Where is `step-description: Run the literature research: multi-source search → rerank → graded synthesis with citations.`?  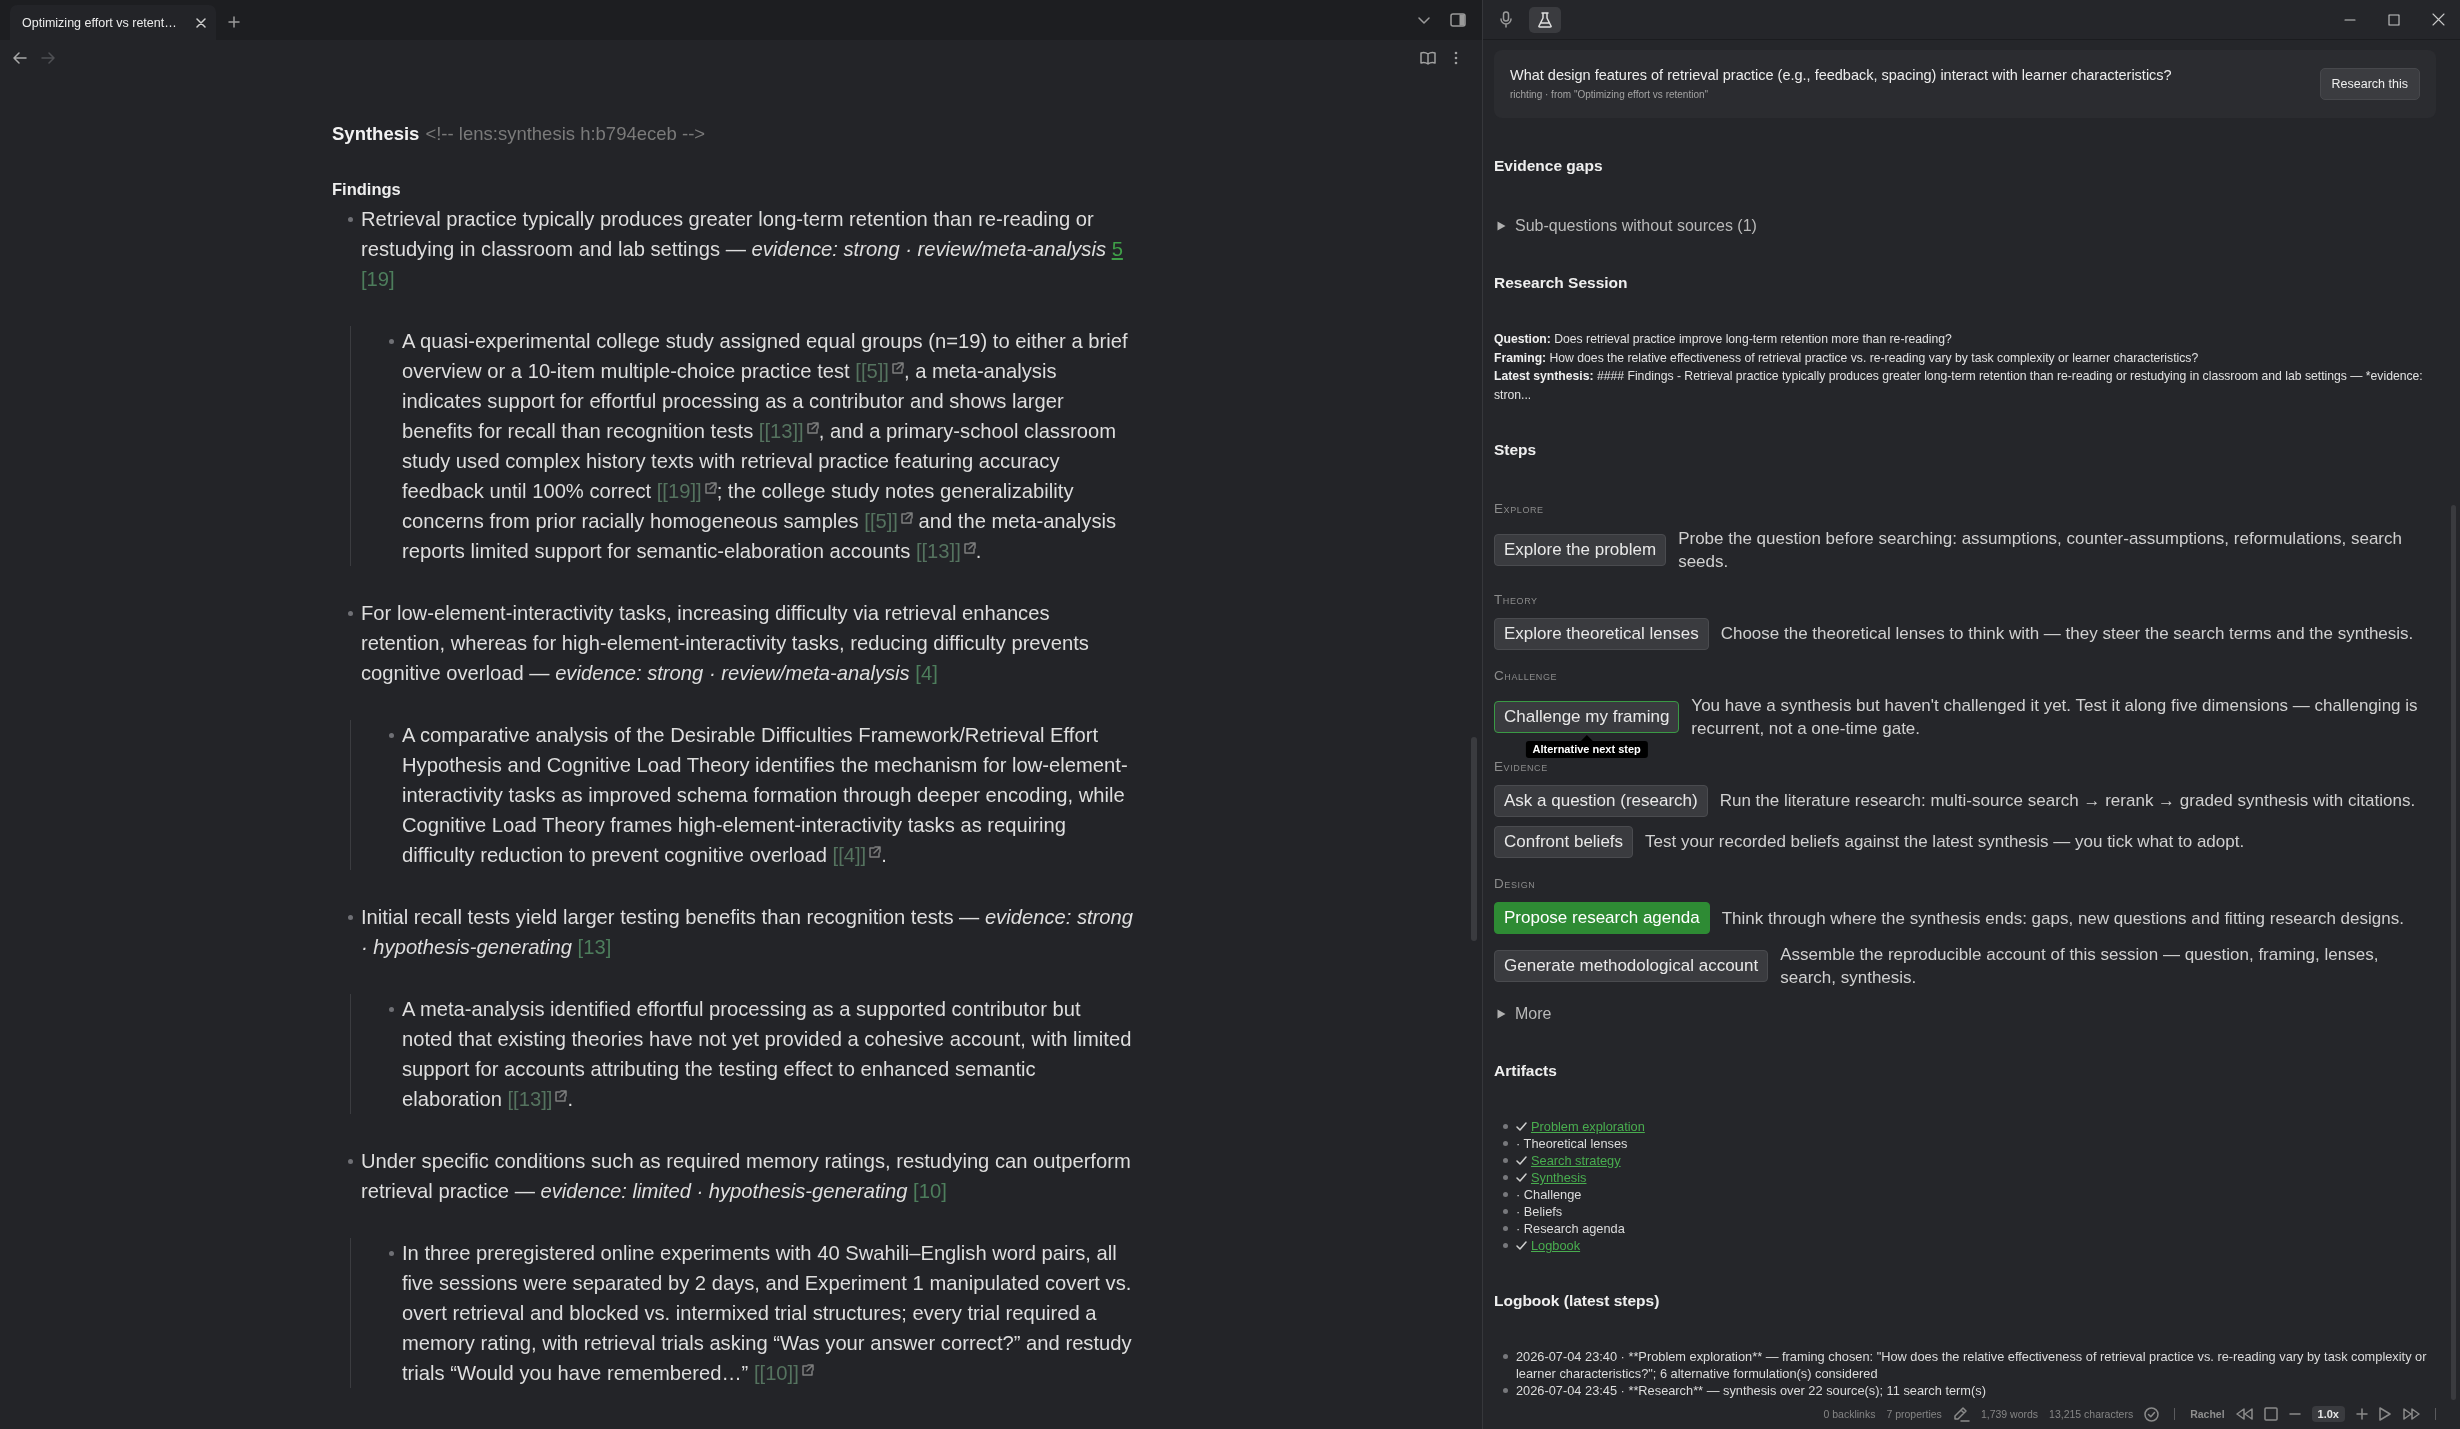 step-description: Run the literature research: multi-source search → rerank → graded synthesis with citations. is located at coordinates (2068, 801).